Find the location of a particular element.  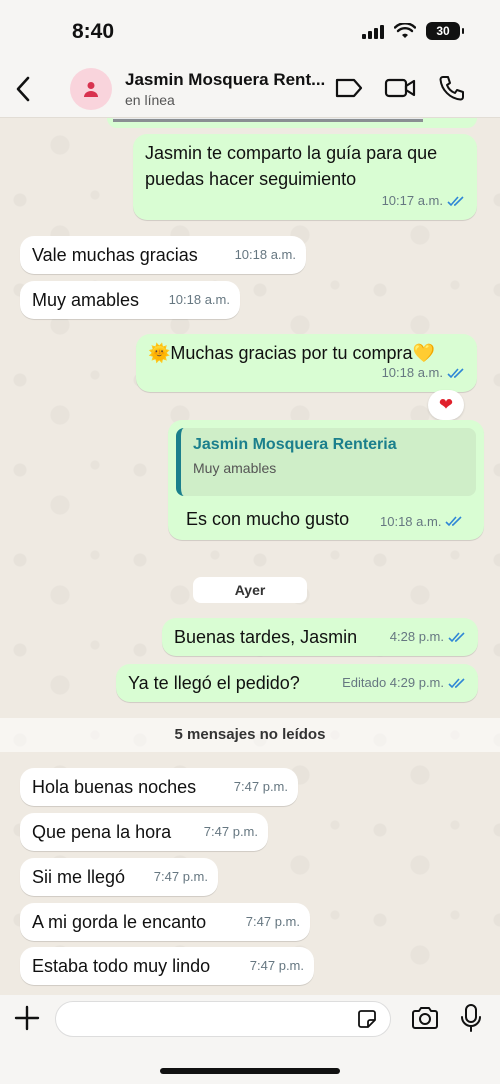

message-incoming: Que pena la hora 7:47 p.m. is located at coordinates (144, 832).